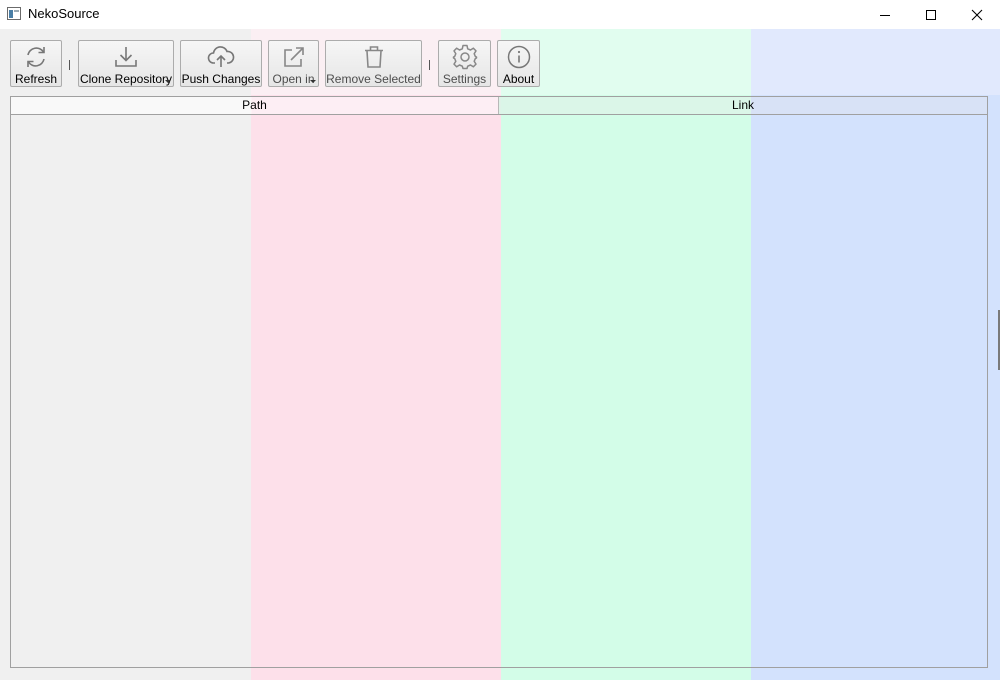 This screenshot has width=1000, height=680. Describe the element at coordinates (518, 57) in the screenshot. I see `info-icon` at that location.